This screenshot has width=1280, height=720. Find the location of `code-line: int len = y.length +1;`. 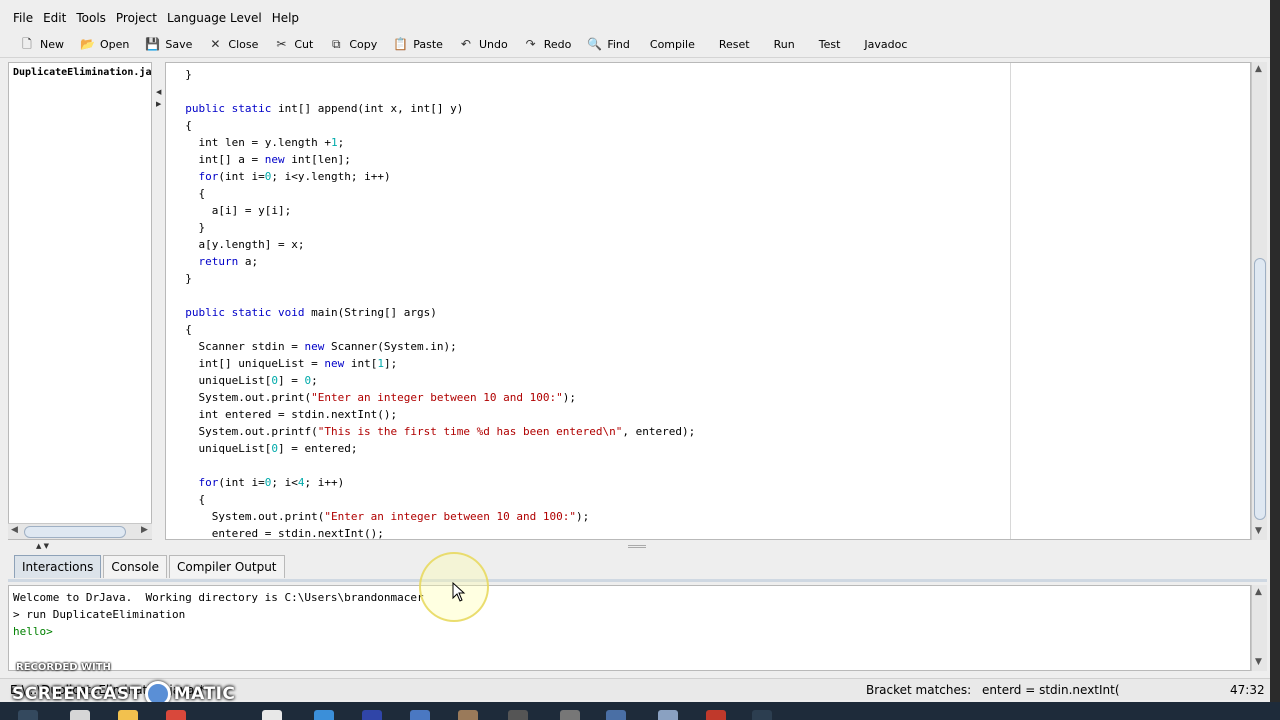

code-line: int len = y.length +1; is located at coordinates (430, 142).